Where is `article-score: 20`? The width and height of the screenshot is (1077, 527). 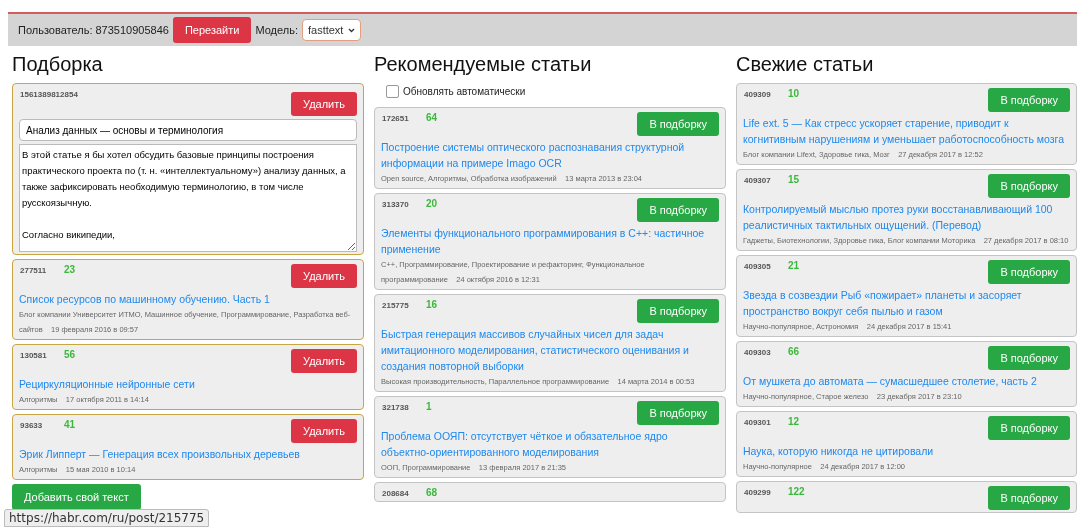 article-score: 20 is located at coordinates (432, 204).